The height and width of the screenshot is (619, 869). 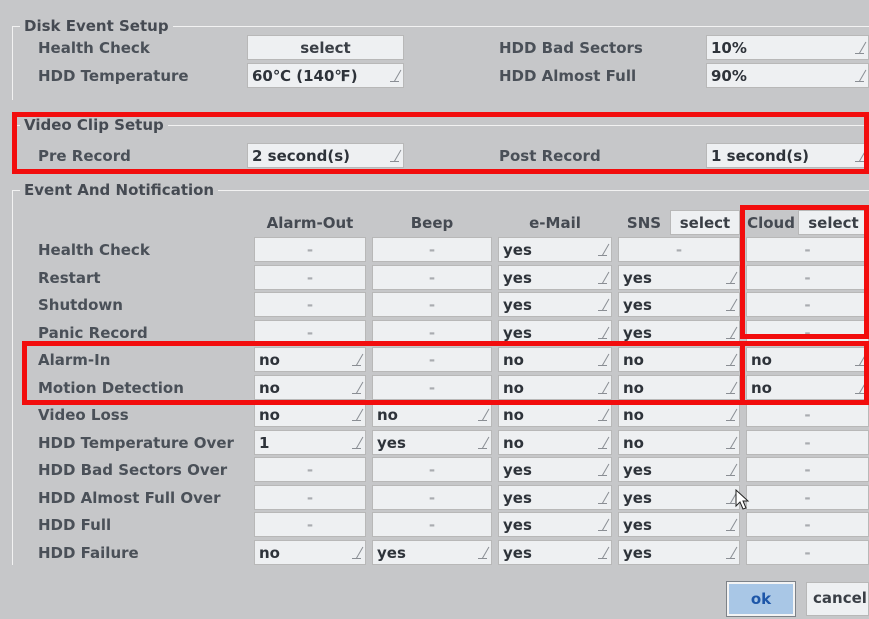 I want to click on event-cell-value: 1, so click(x=264, y=442).